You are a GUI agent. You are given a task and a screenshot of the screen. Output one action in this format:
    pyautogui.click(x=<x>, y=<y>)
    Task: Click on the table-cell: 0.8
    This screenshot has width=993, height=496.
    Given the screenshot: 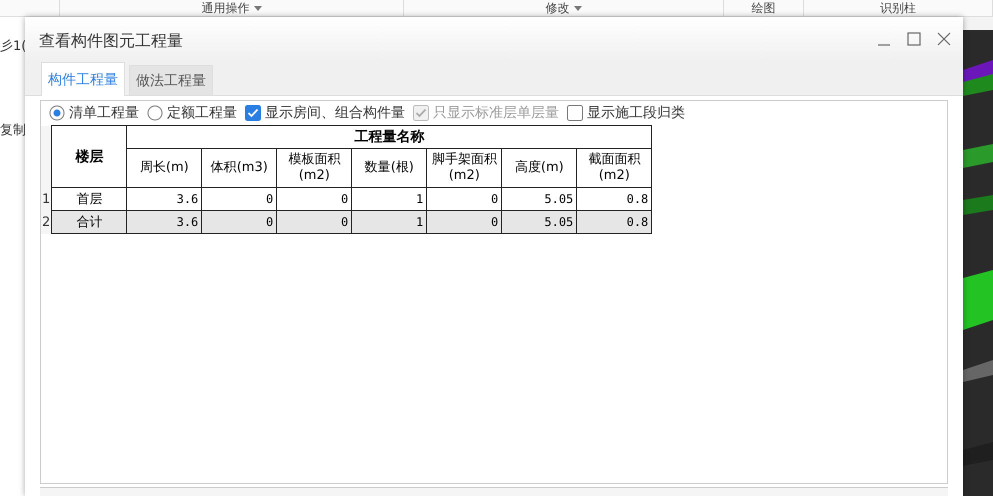 What is the action you would take?
    pyautogui.click(x=614, y=222)
    